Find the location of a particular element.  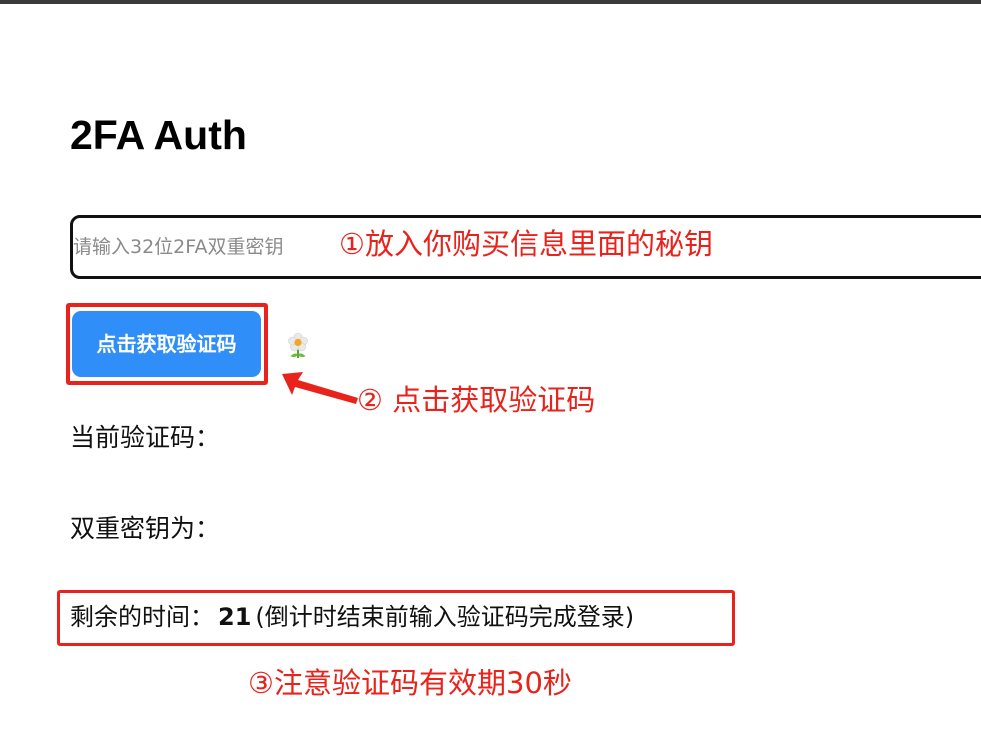

timer-note: (倒计时结束前输入验证码完成登录) is located at coordinates (445, 617).